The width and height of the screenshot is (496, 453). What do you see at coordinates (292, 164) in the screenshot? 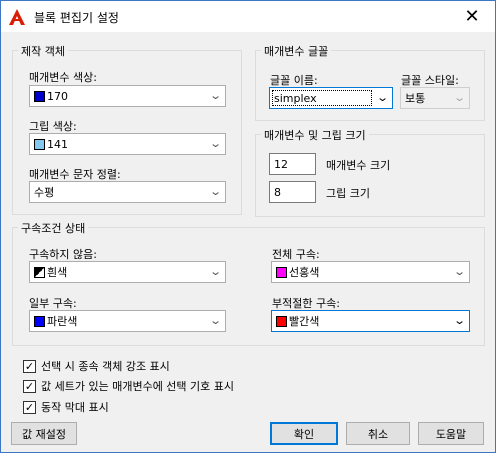
I see `parameter-size-input: 12` at bounding box center [292, 164].